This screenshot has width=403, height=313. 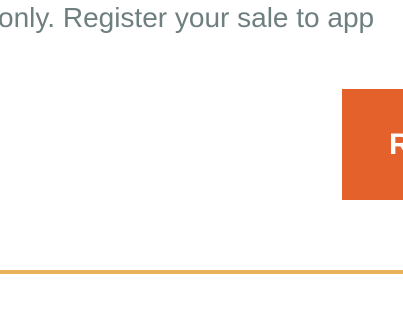 What do you see at coordinates (187, 17) in the screenshot?
I see `intro-text: only. Register your sale to app` at bounding box center [187, 17].